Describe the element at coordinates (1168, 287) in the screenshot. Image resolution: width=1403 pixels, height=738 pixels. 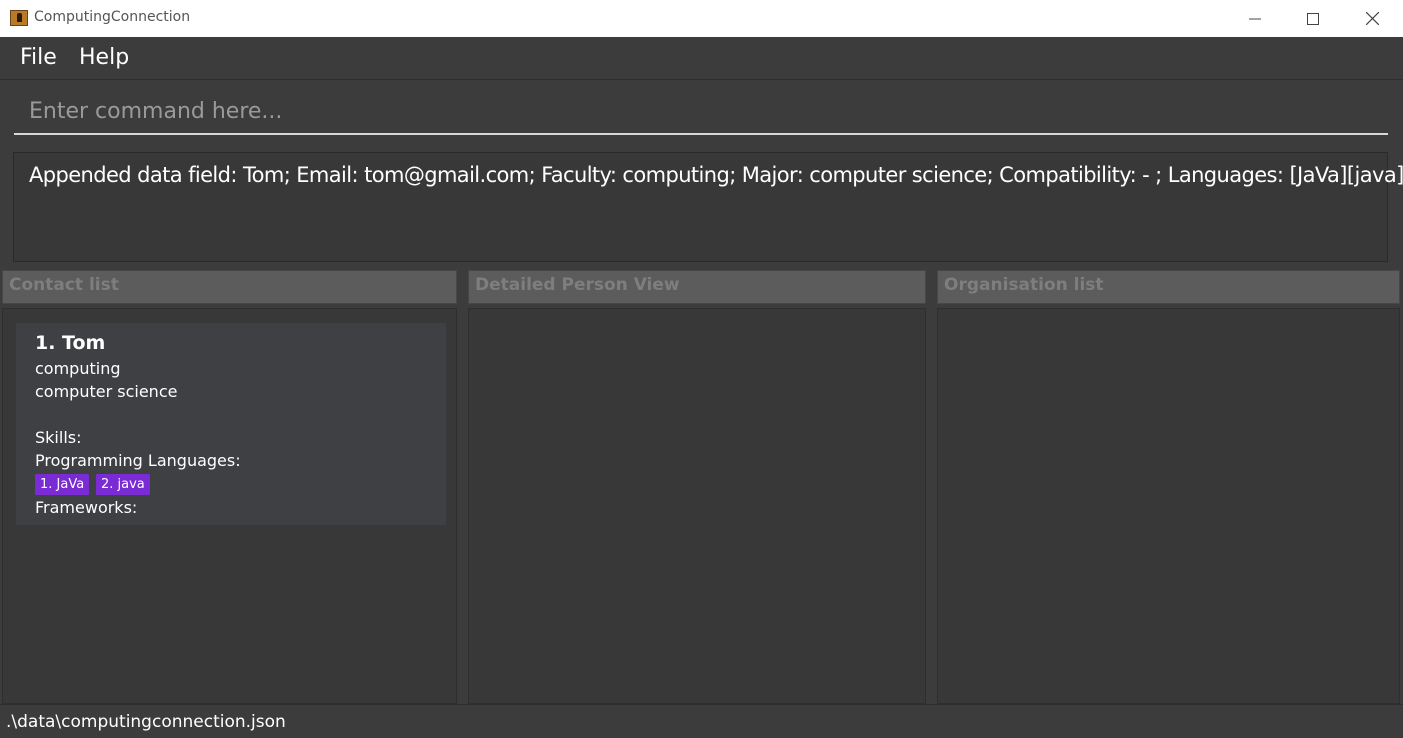
I see `organisation-list-header: Organisation list` at that location.